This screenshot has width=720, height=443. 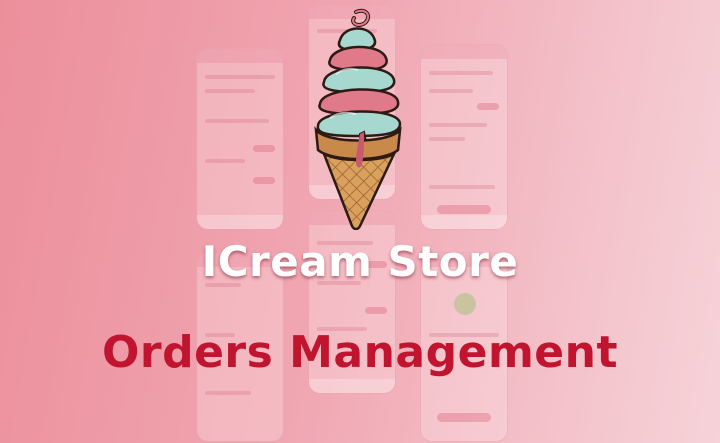 What do you see at coordinates (360, 352) in the screenshot?
I see `banner-subtitle: Orders Management` at bounding box center [360, 352].